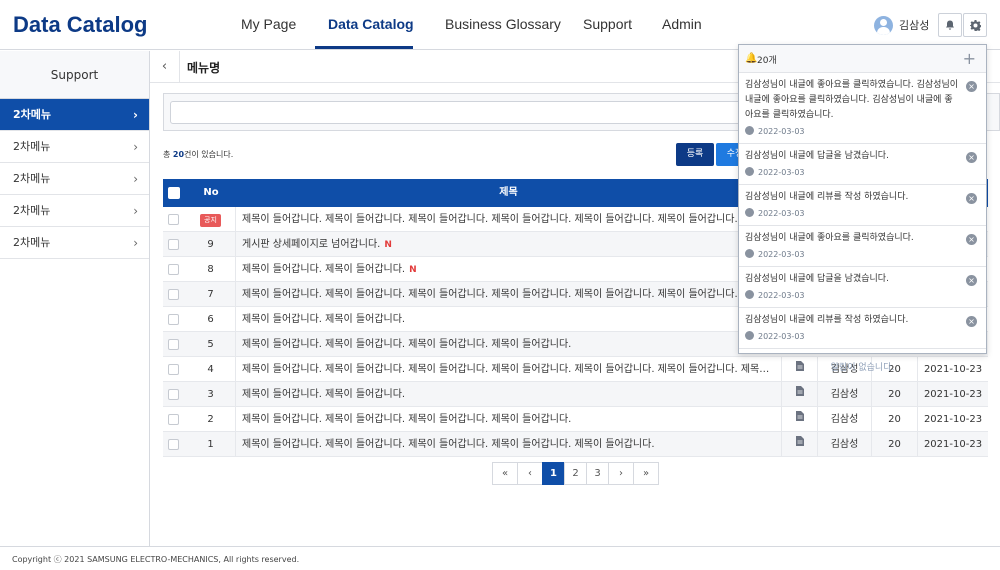  What do you see at coordinates (74, 211) in the screenshot?
I see `sidebar-item-4: 2차메뉴 ›` at bounding box center [74, 211].